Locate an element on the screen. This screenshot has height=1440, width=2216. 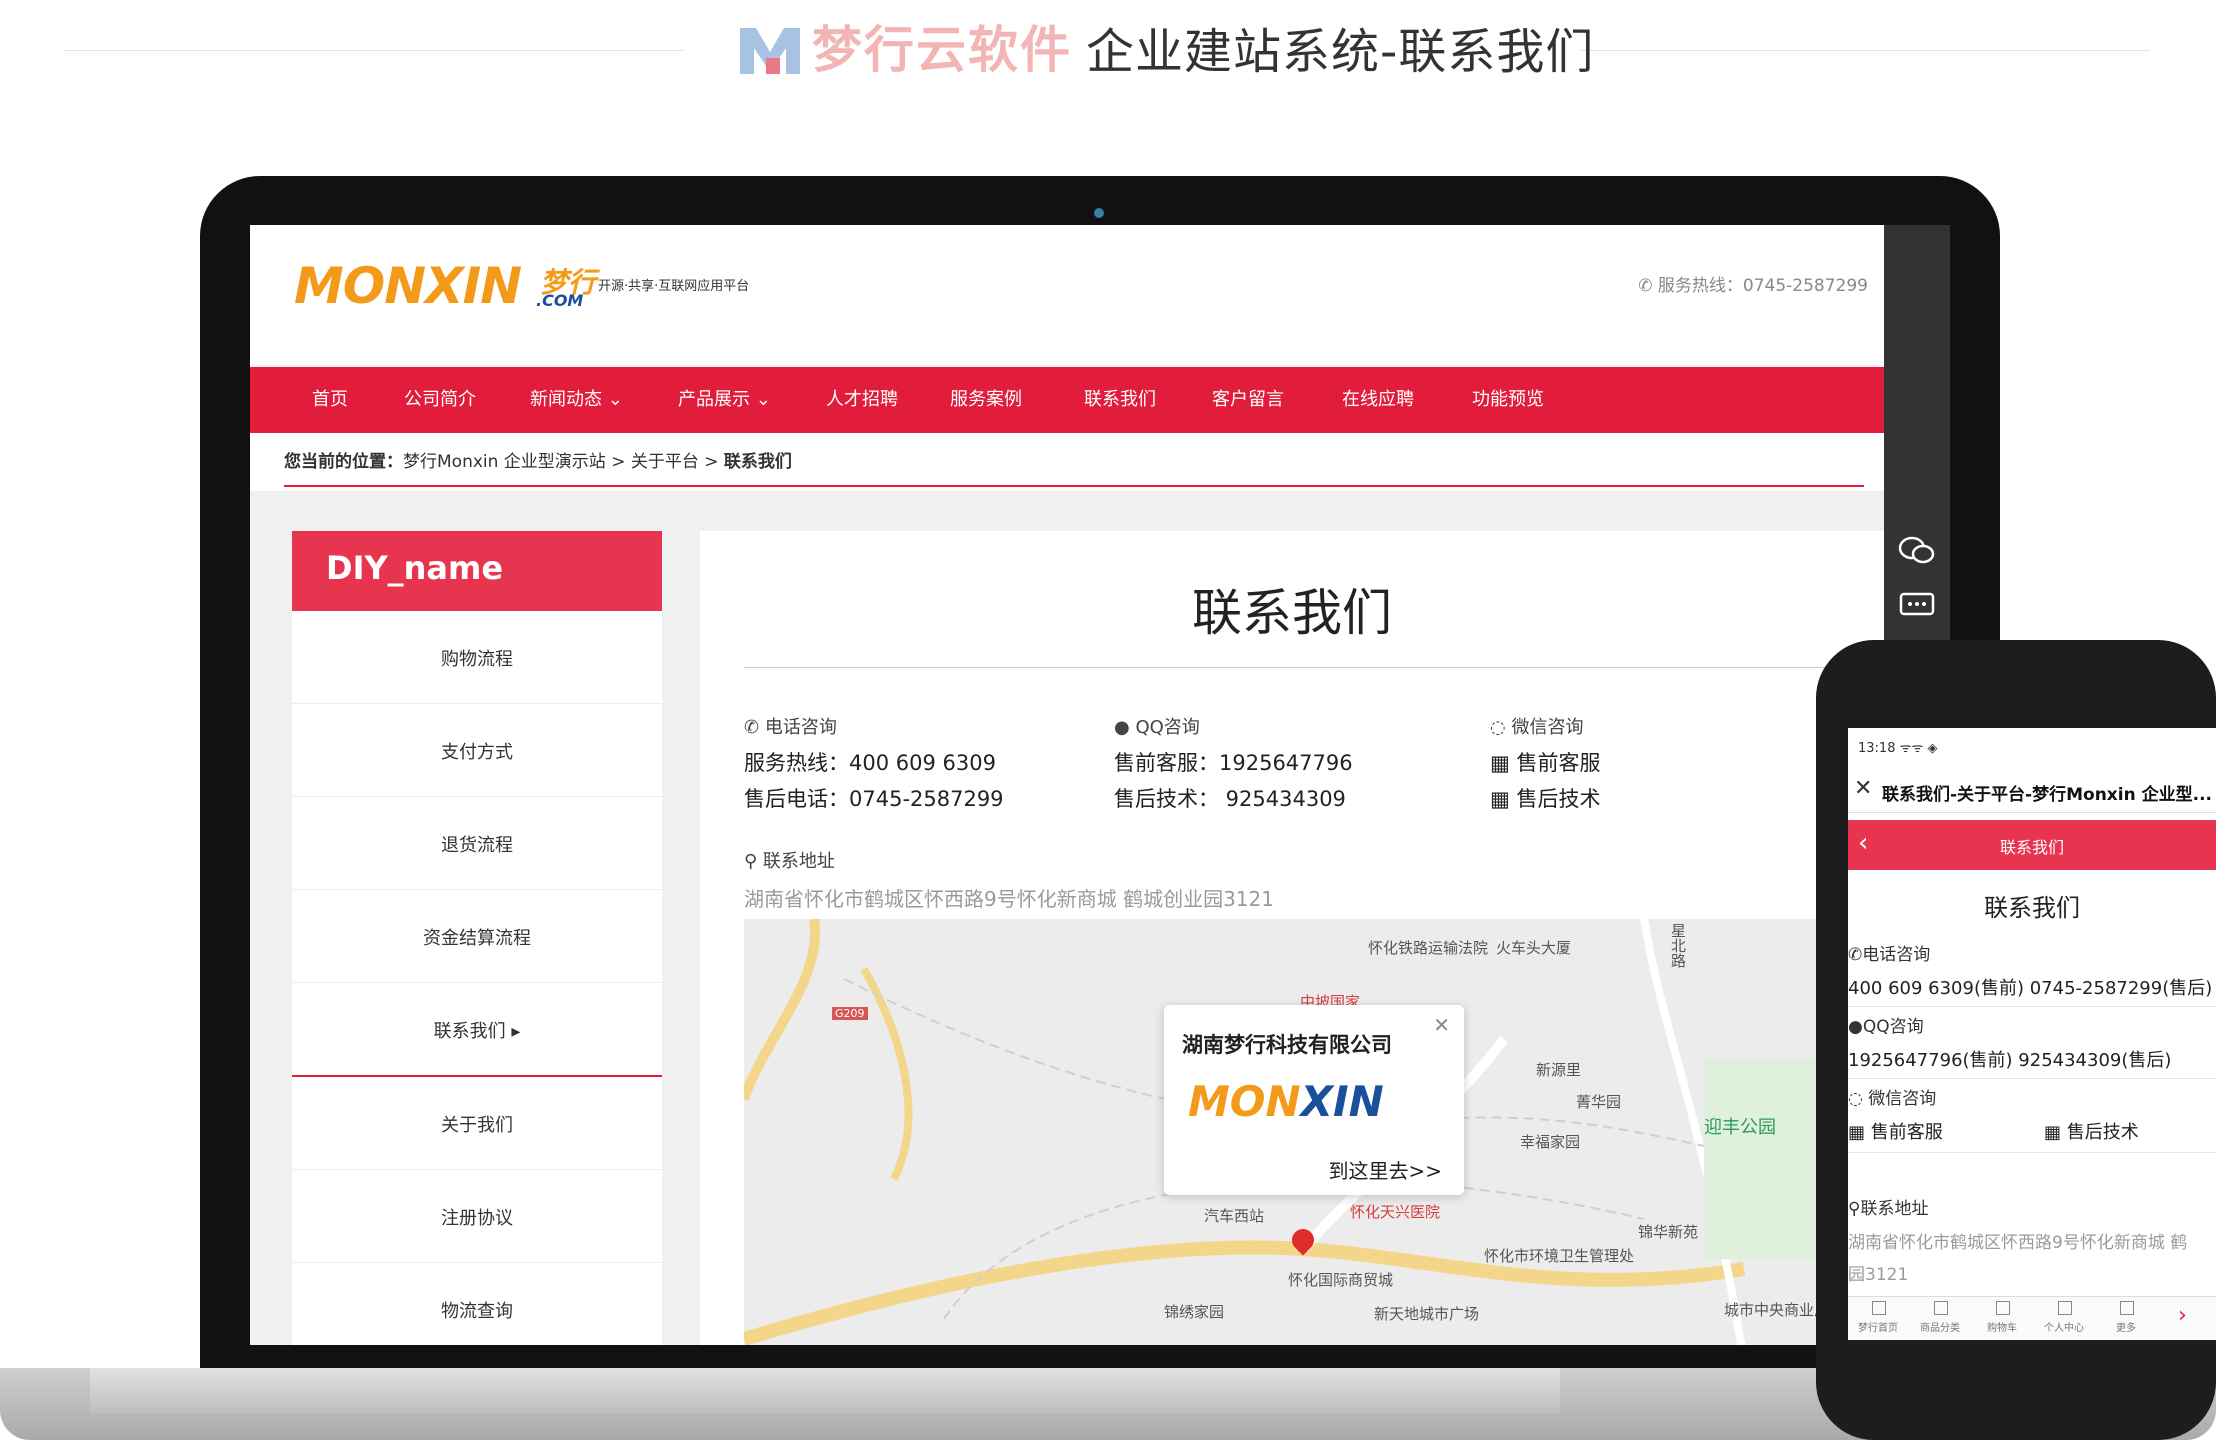
map-label-sanitation: 怀化市环境卫生管理处 is located at coordinates (1559, 1256).